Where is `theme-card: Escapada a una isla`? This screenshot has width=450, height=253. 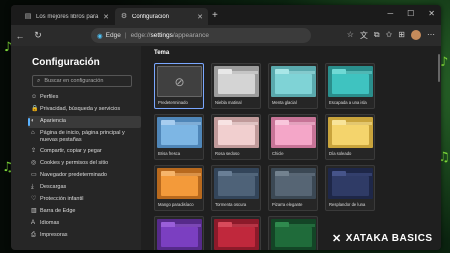
theme-card: Escapada a una isla is located at coordinates (350, 86).